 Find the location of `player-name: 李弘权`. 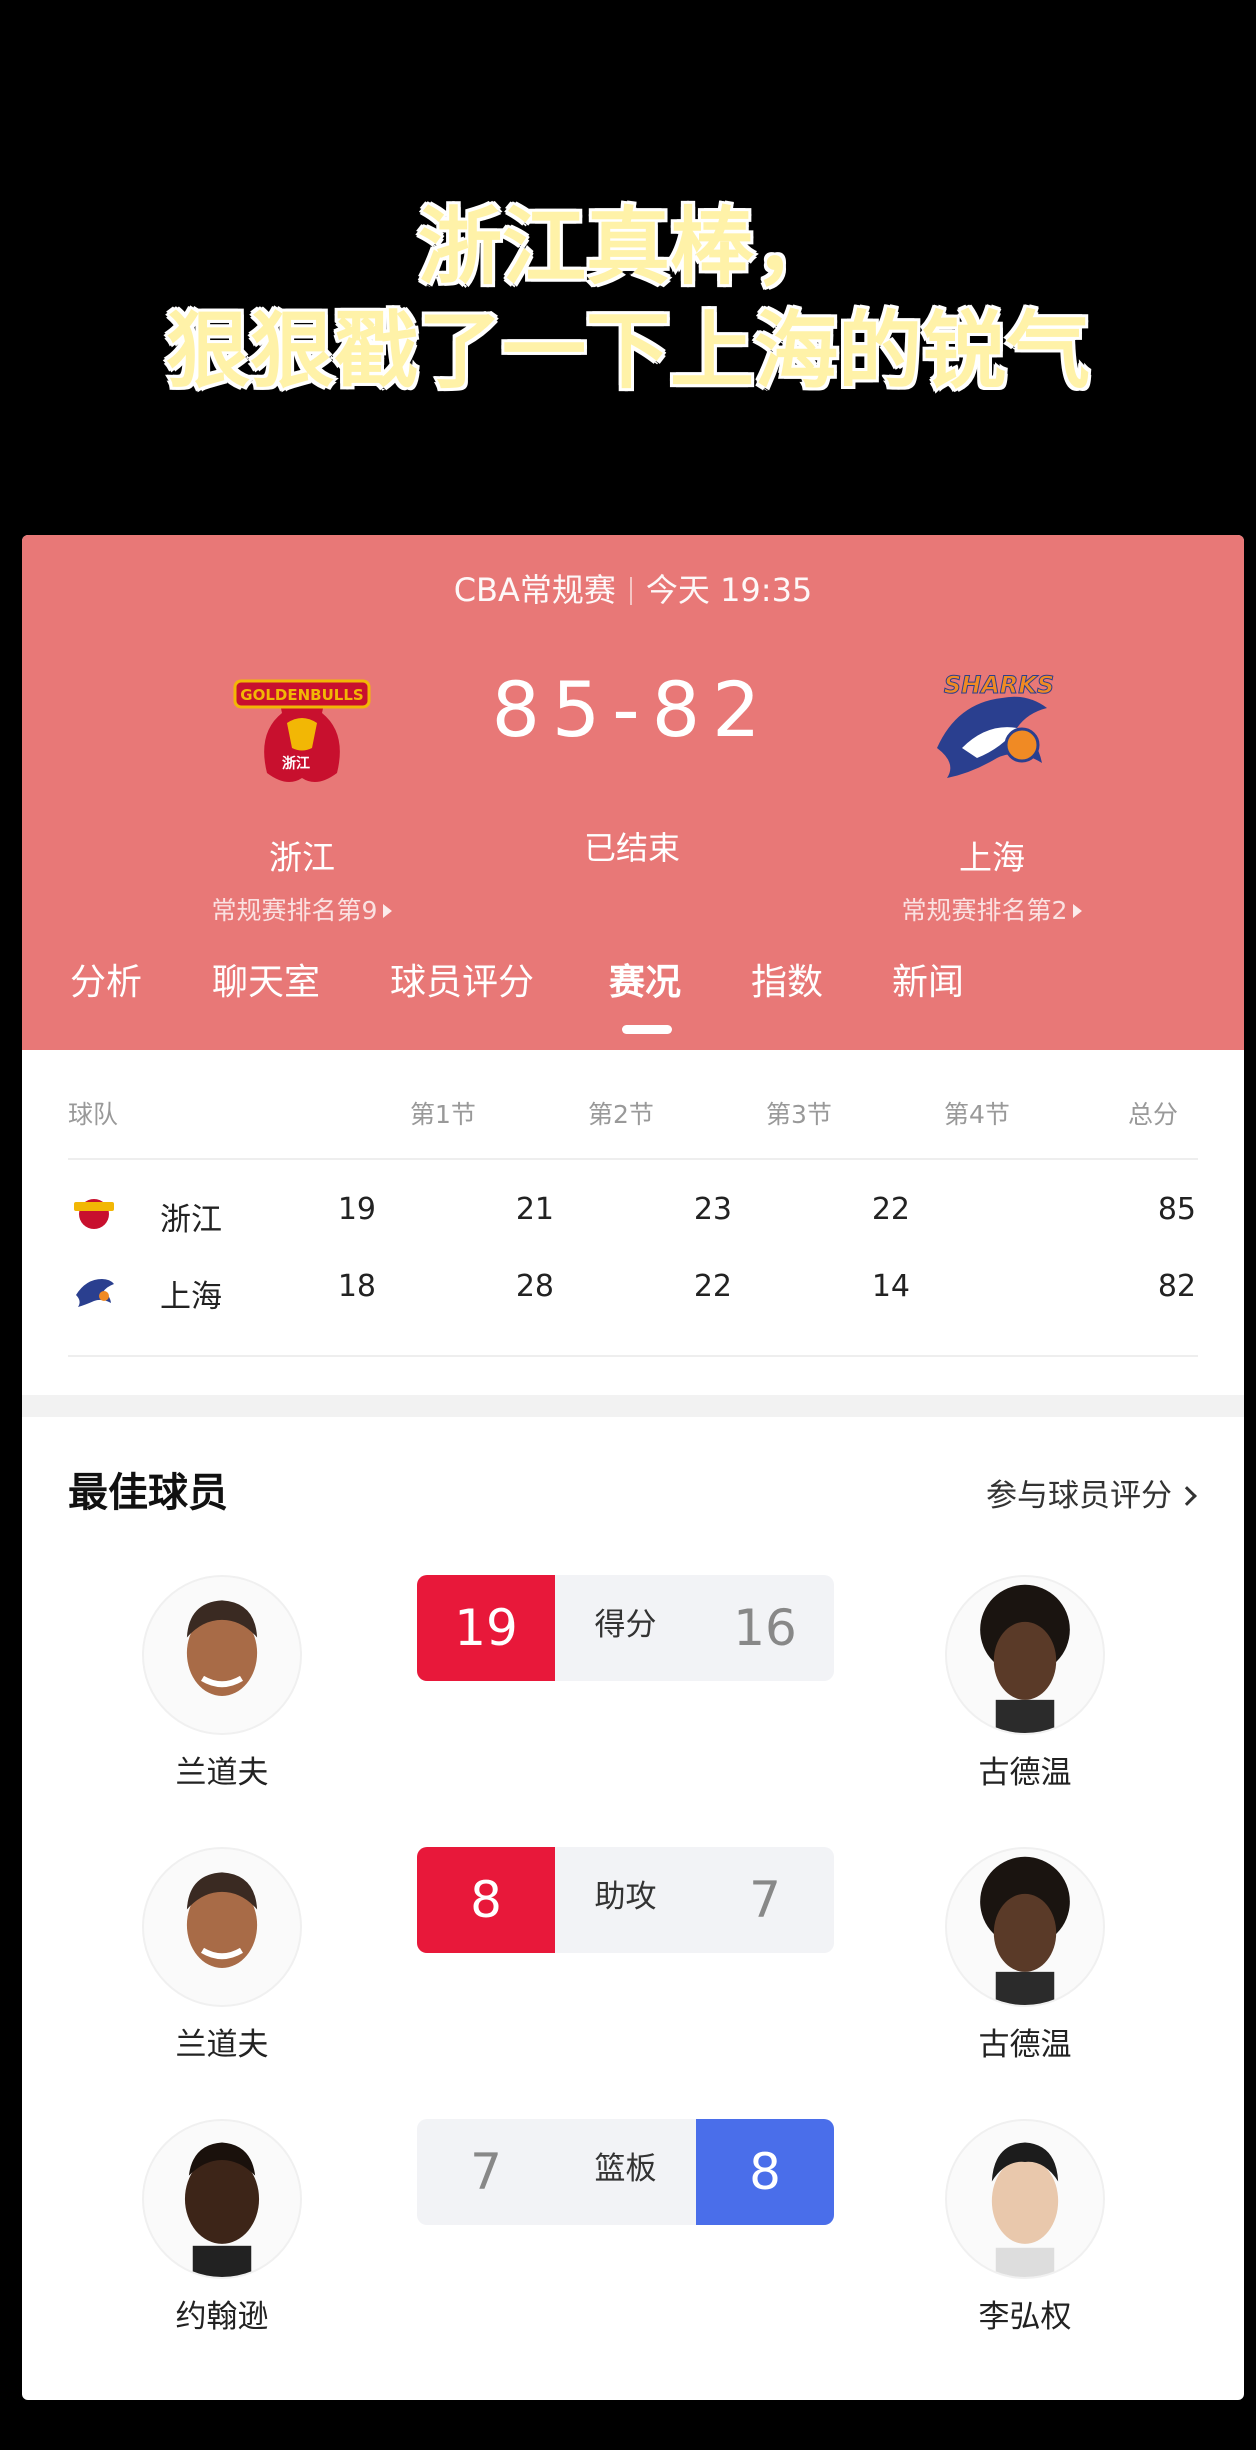

player-name: 李弘权 is located at coordinates (1025, 2317).